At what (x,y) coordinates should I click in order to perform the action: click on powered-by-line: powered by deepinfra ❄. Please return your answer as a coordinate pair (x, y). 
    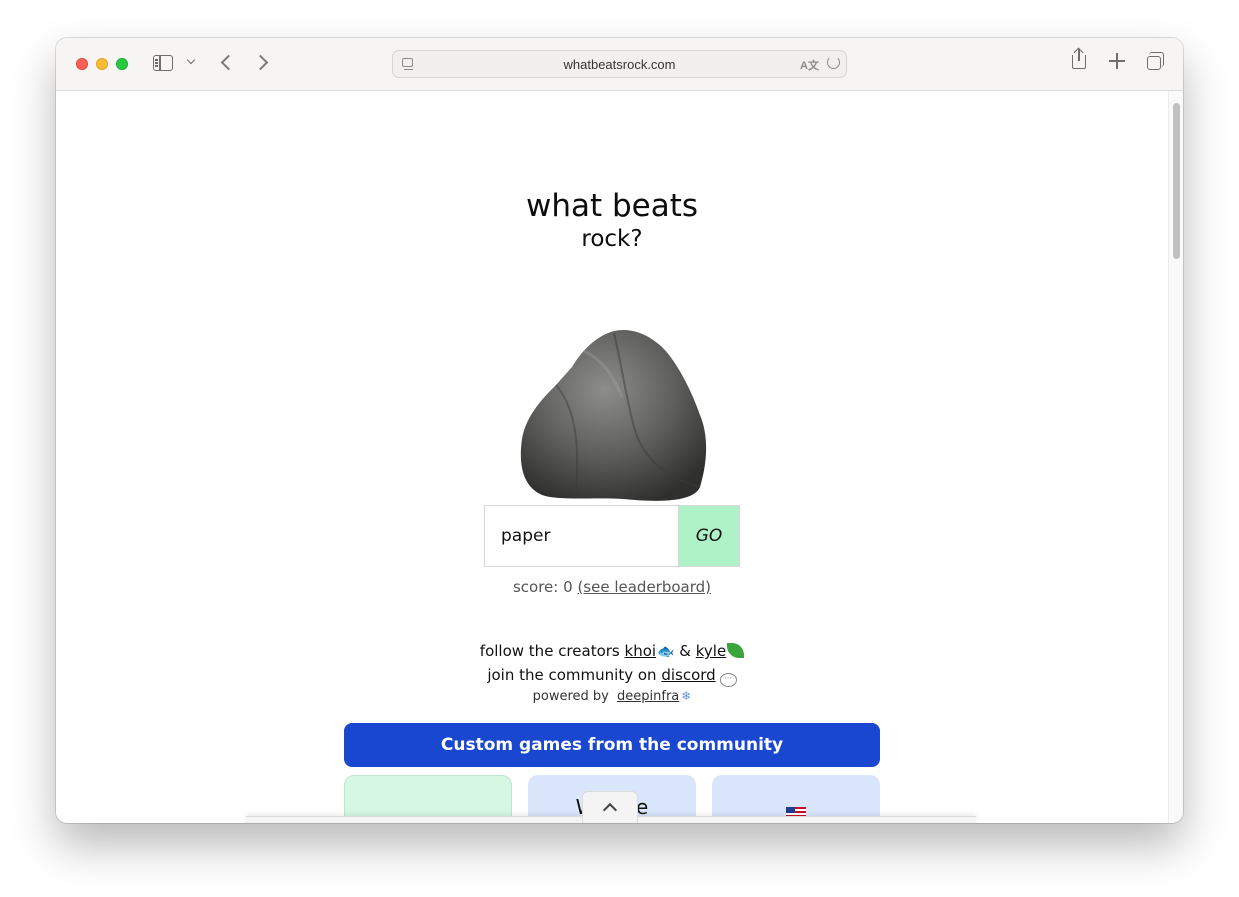
    Looking at the image, I should click on (612, 696).